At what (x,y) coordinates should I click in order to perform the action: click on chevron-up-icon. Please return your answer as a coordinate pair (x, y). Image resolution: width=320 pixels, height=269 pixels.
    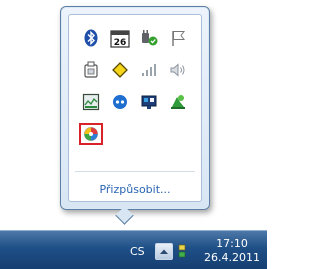
    Looking at the image, I should click on (164, 251).